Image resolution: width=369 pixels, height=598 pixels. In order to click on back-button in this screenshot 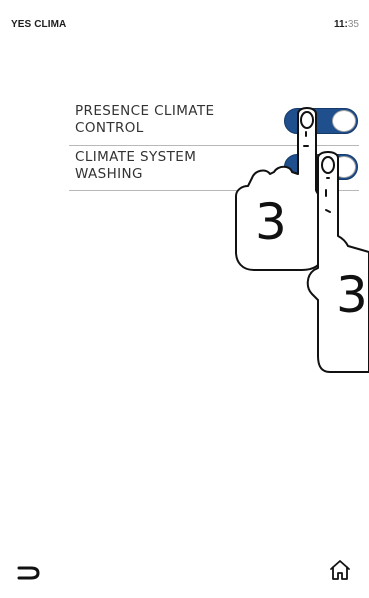, I will do `click(28, 571)`.